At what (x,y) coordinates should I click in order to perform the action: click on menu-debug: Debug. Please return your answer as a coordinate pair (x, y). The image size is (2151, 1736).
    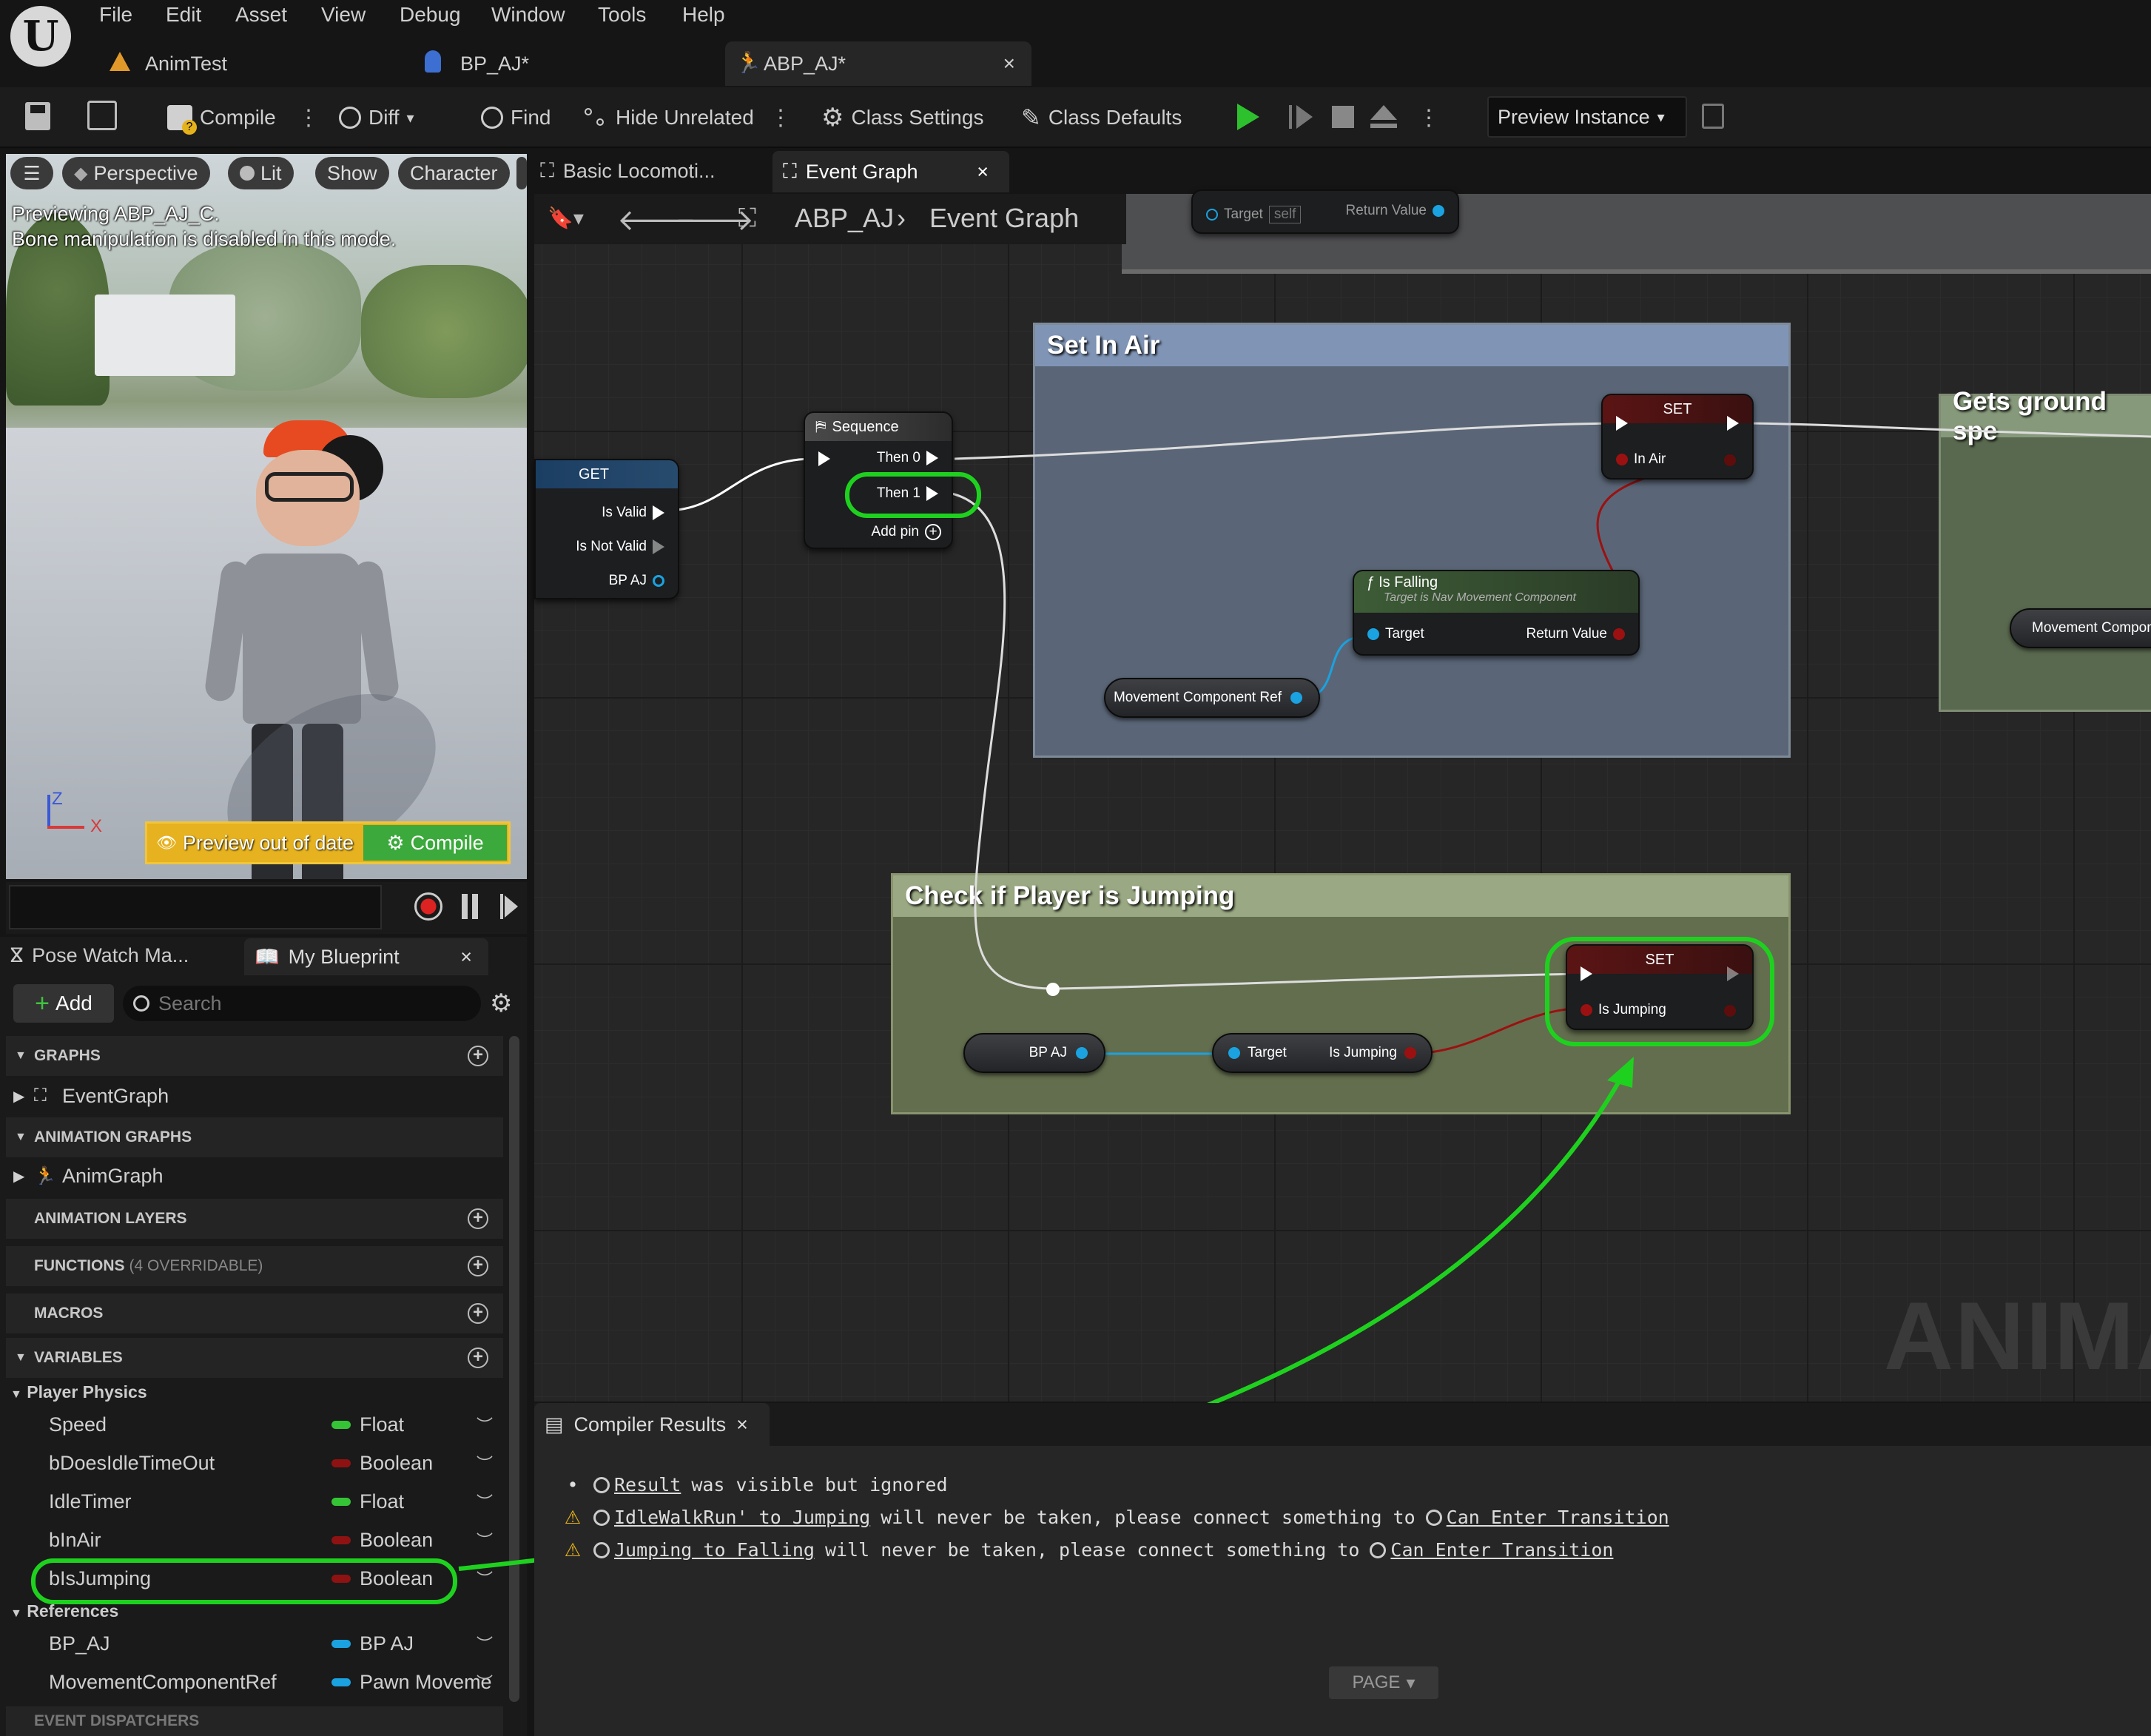
    Looking at the image, I should click on (430, 15).